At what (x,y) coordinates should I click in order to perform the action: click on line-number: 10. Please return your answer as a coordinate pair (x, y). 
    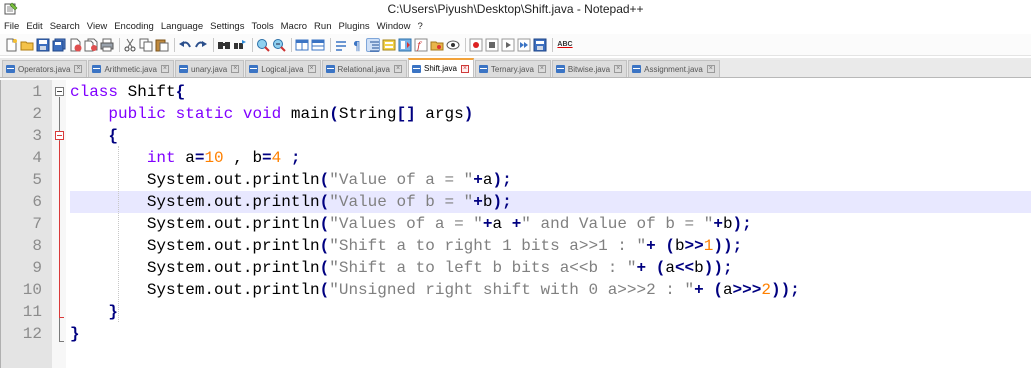
    Looking at the image, I should click on (32, 290).